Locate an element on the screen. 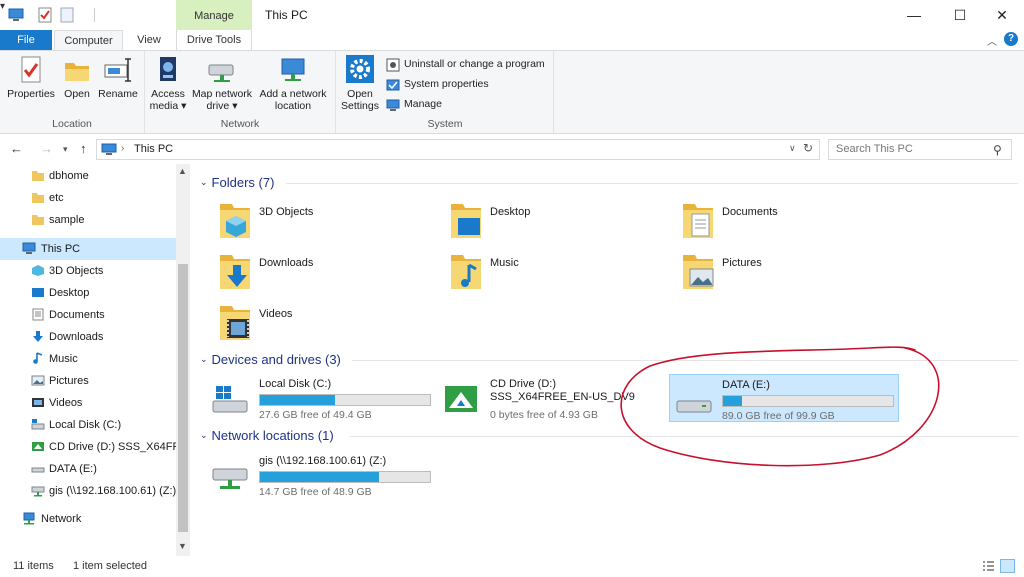 Image resolution: width=1024 pixels, height=577 pixels. nav-item-dbhome: dbhome is located at coordinates (88, 176).